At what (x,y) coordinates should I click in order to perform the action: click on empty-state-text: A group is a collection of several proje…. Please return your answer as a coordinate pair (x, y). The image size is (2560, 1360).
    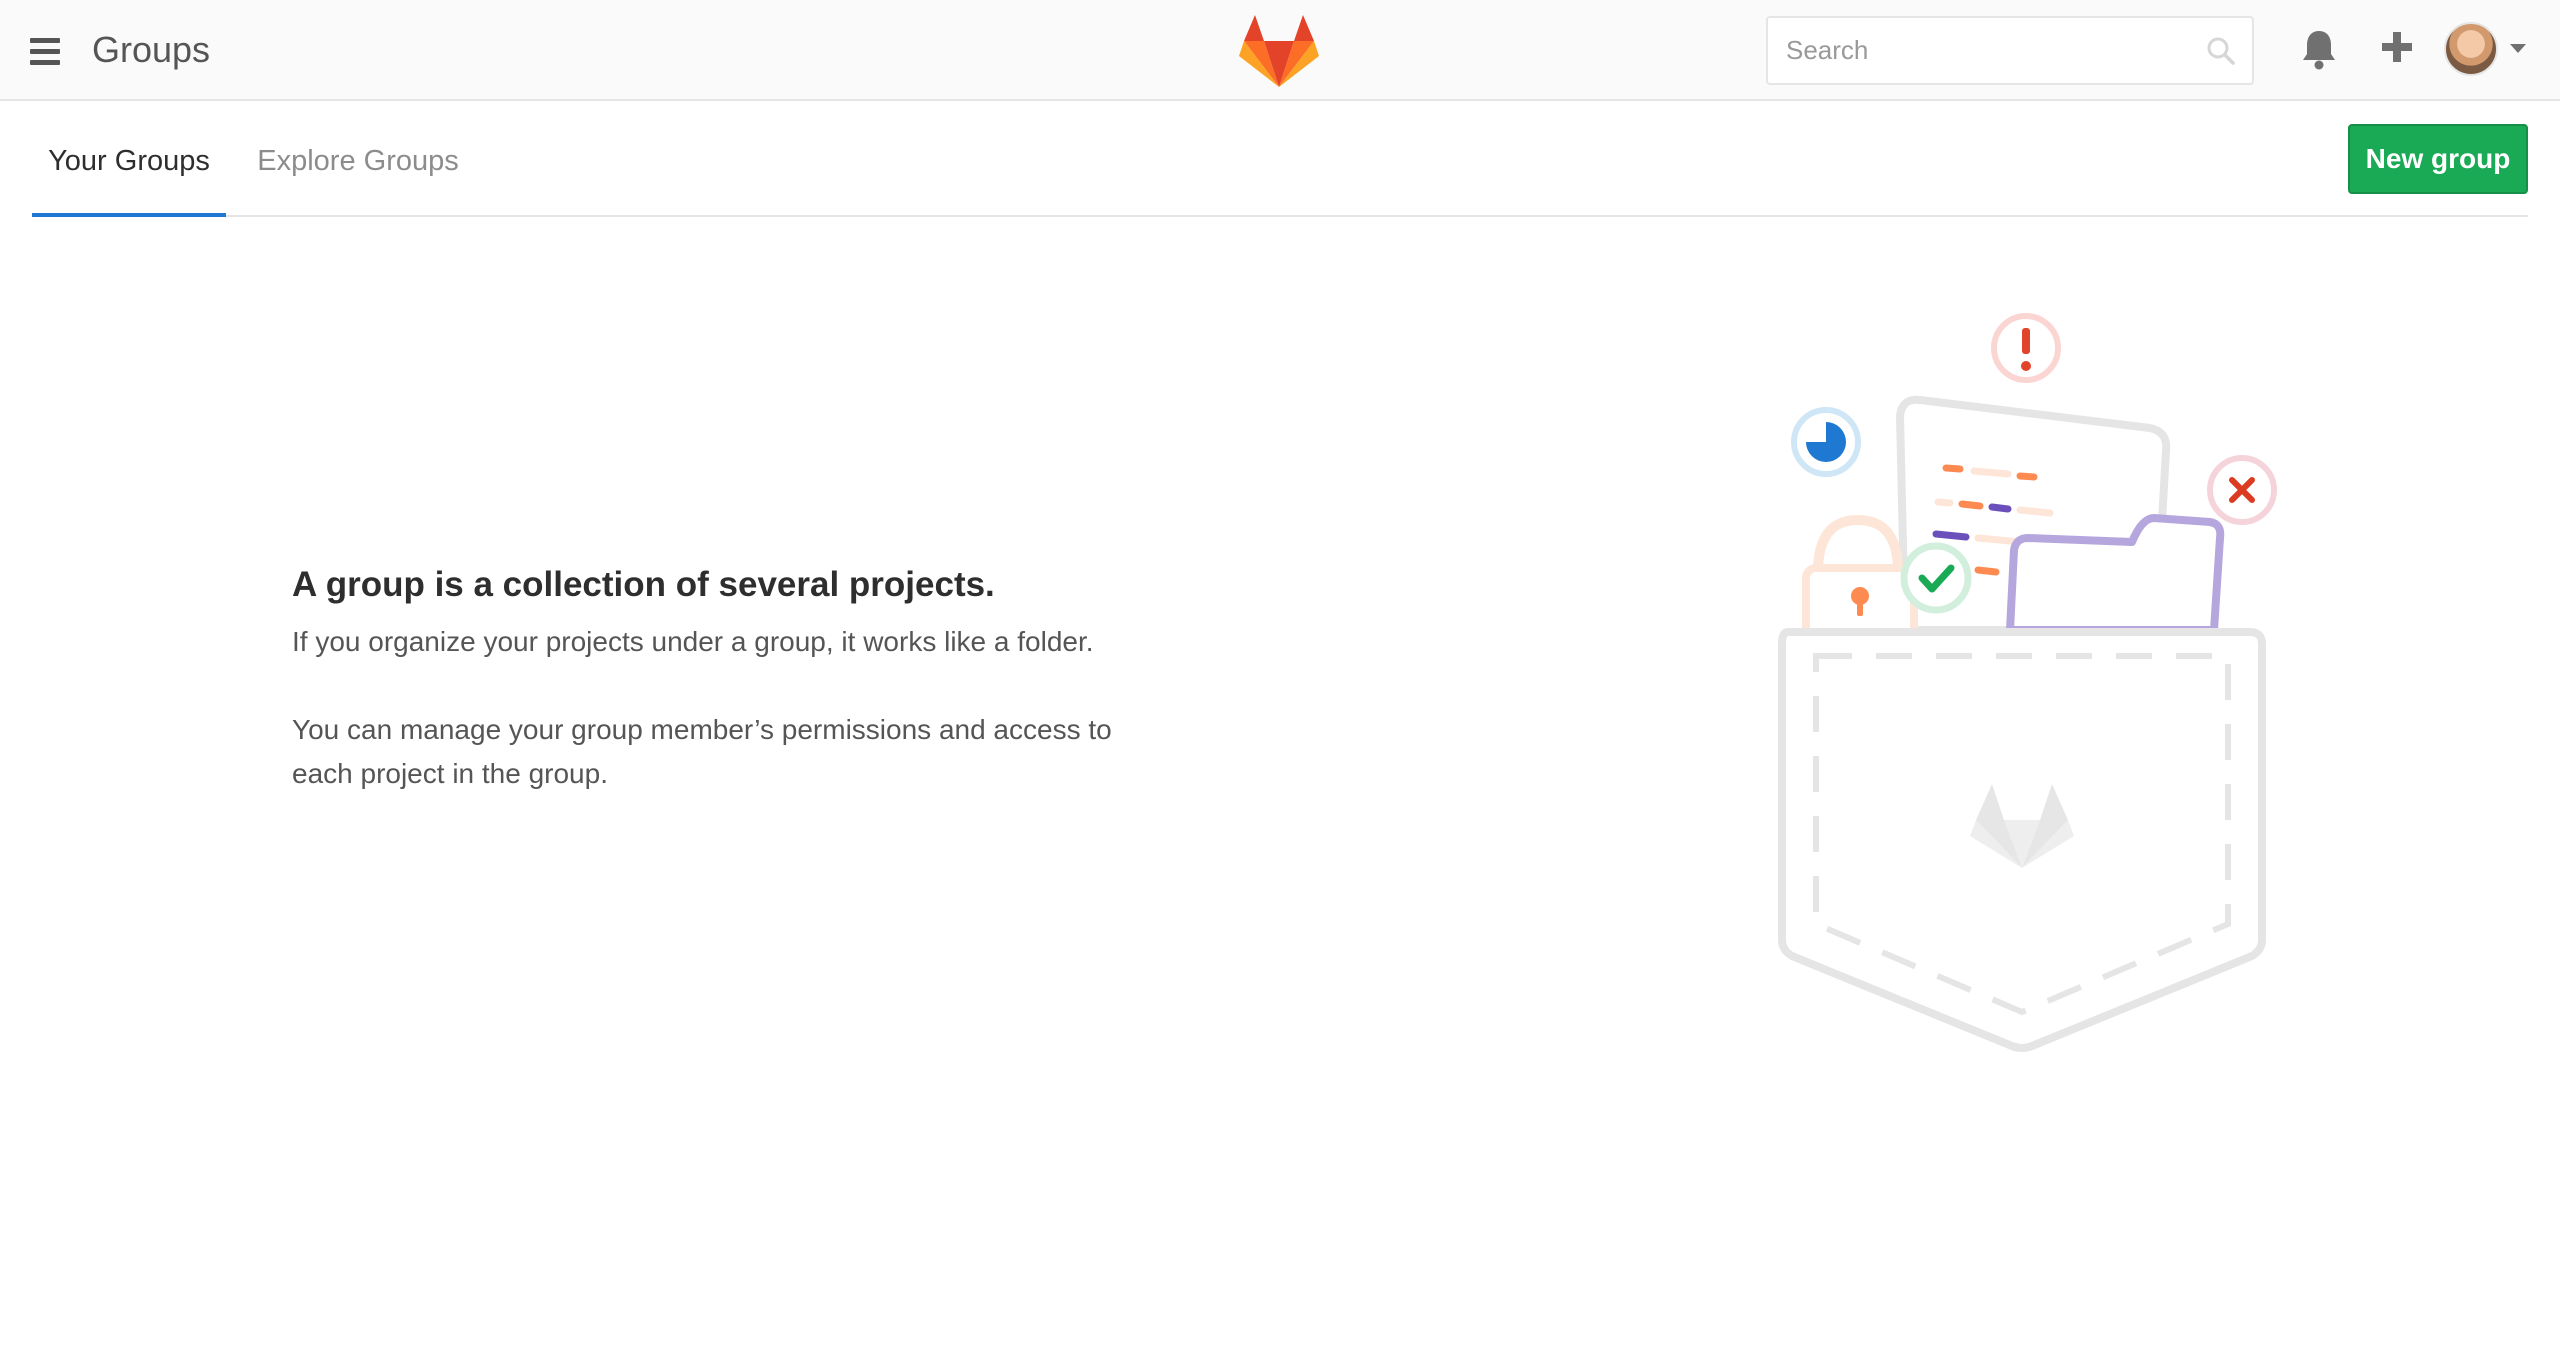
    Looking at the image, I should click on (742, 678).